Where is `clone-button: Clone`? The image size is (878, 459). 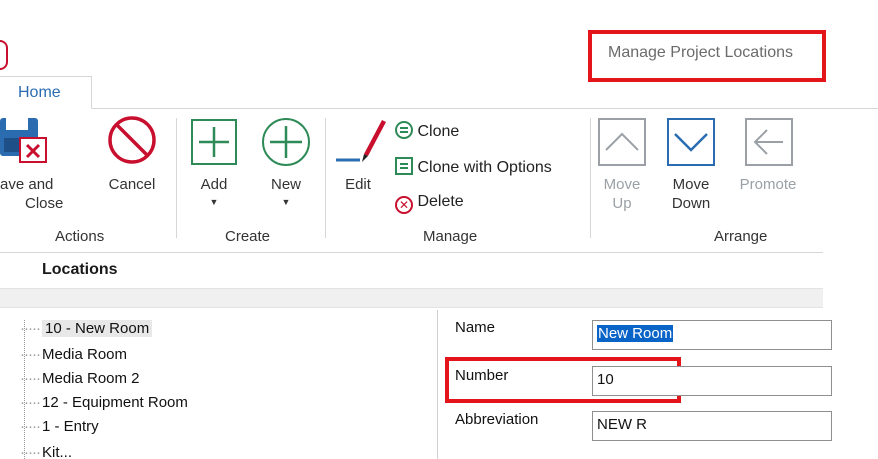
clone-button: Clone is located at coordinates (427, 131).